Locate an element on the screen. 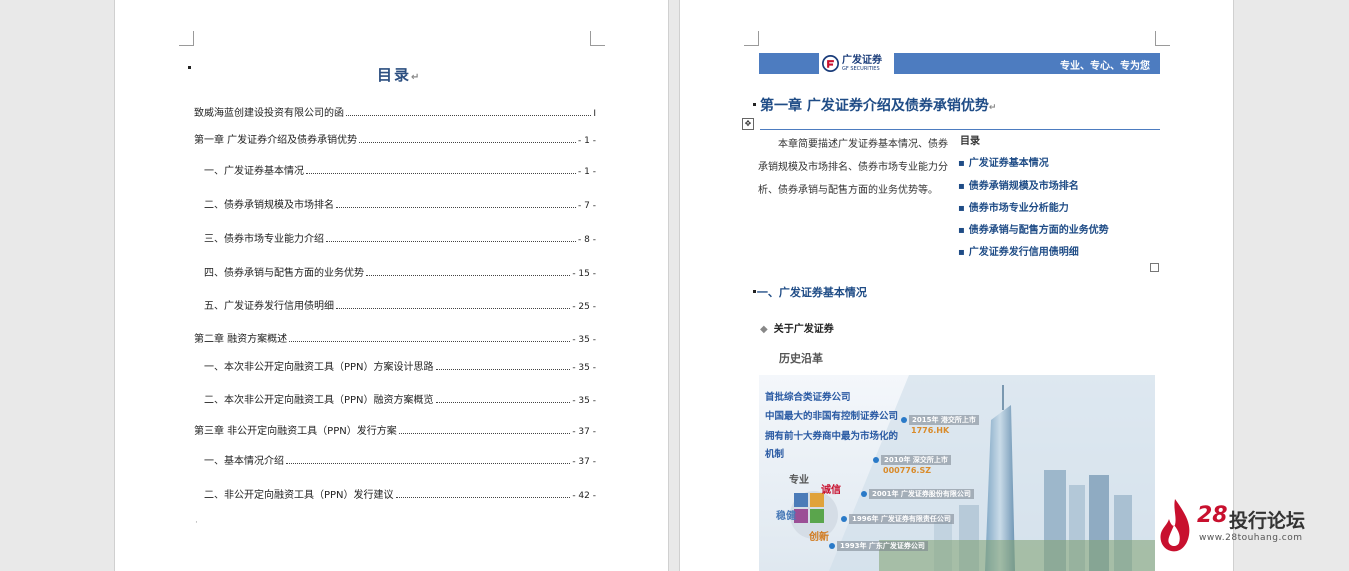  timeline-label: 2010年 深交所上市 is located at coordinates (916, 460).